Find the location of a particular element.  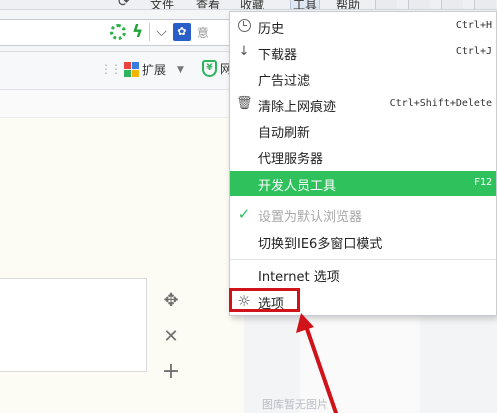

annotation-arrow-icon is located at coordinates (317, 363).